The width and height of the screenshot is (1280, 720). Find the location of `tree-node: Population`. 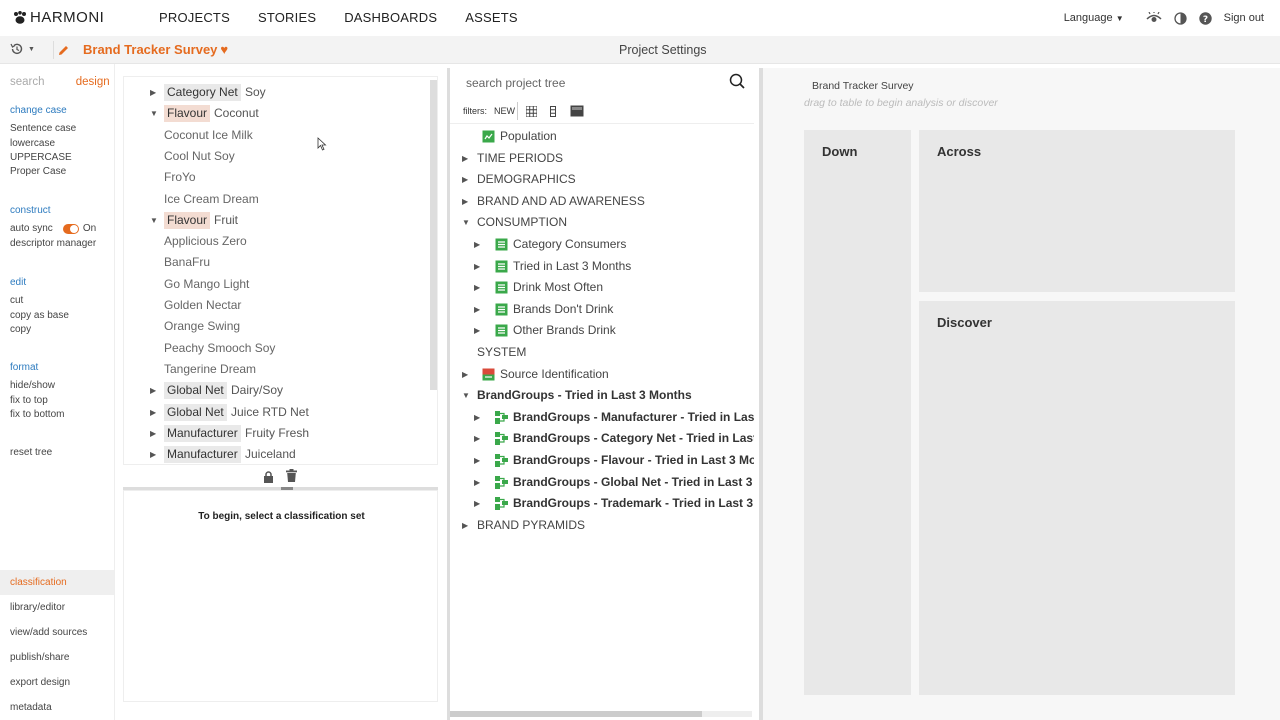

tree-node: Population is located at coordinates (602, 137).